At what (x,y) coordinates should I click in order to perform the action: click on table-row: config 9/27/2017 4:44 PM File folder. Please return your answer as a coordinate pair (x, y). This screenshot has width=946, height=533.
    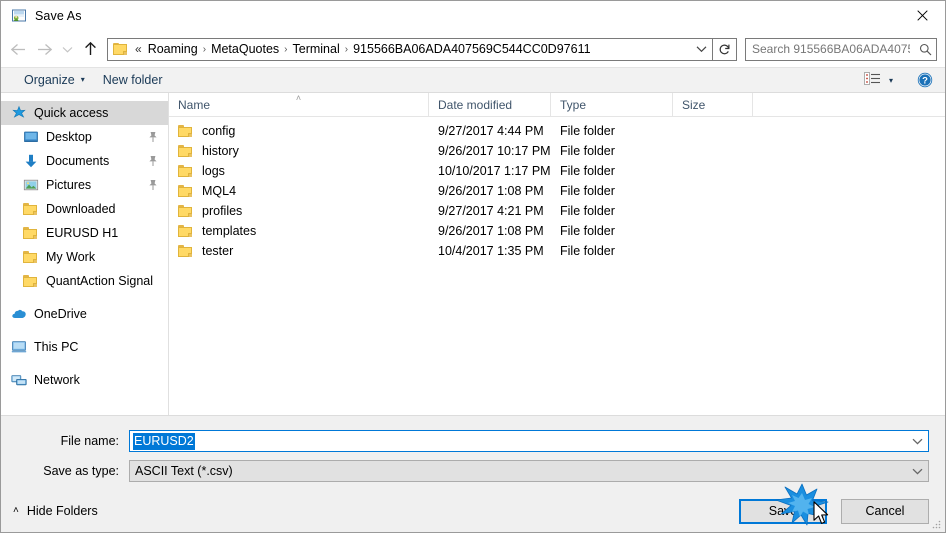
    Looking at the image, I should click on (557, 131).